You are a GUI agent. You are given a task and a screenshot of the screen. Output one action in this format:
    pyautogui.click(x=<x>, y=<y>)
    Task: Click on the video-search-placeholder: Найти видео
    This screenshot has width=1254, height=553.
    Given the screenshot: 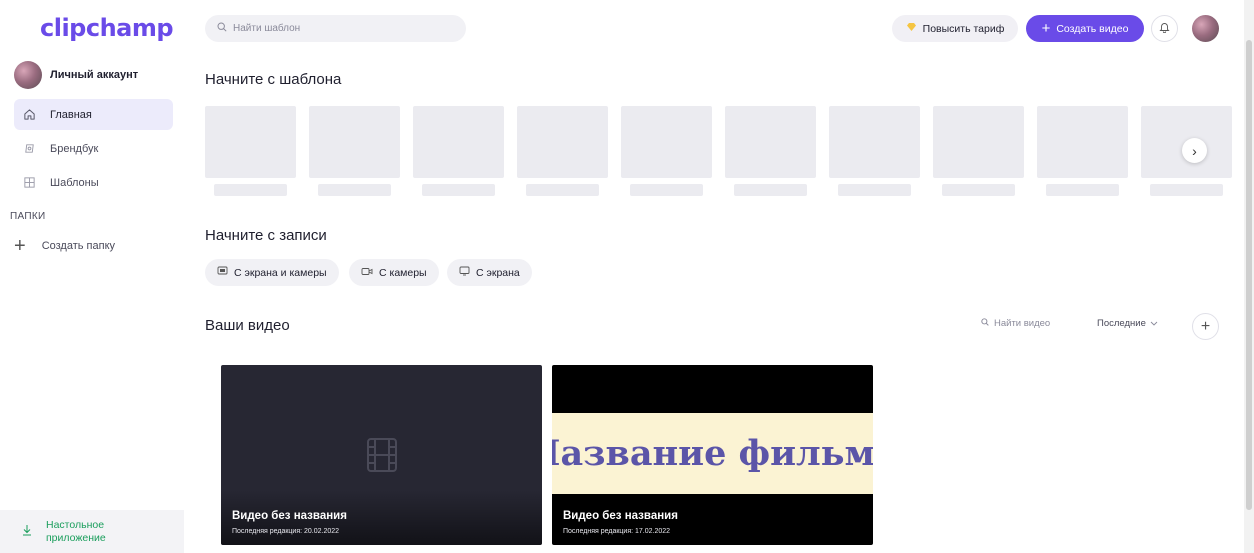 What is the action you would take?
    pyautogui.click(x=1022, y=323)
    